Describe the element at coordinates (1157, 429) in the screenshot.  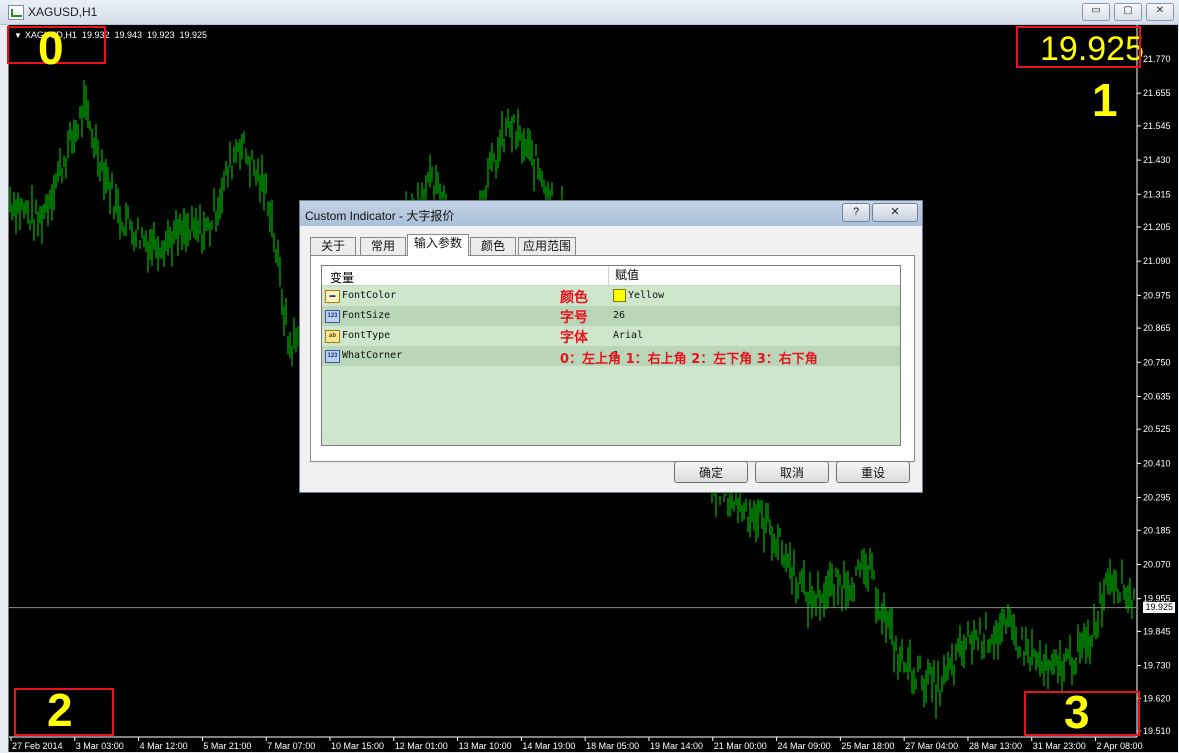
I see `price-tick-label: 20.525` at that location.